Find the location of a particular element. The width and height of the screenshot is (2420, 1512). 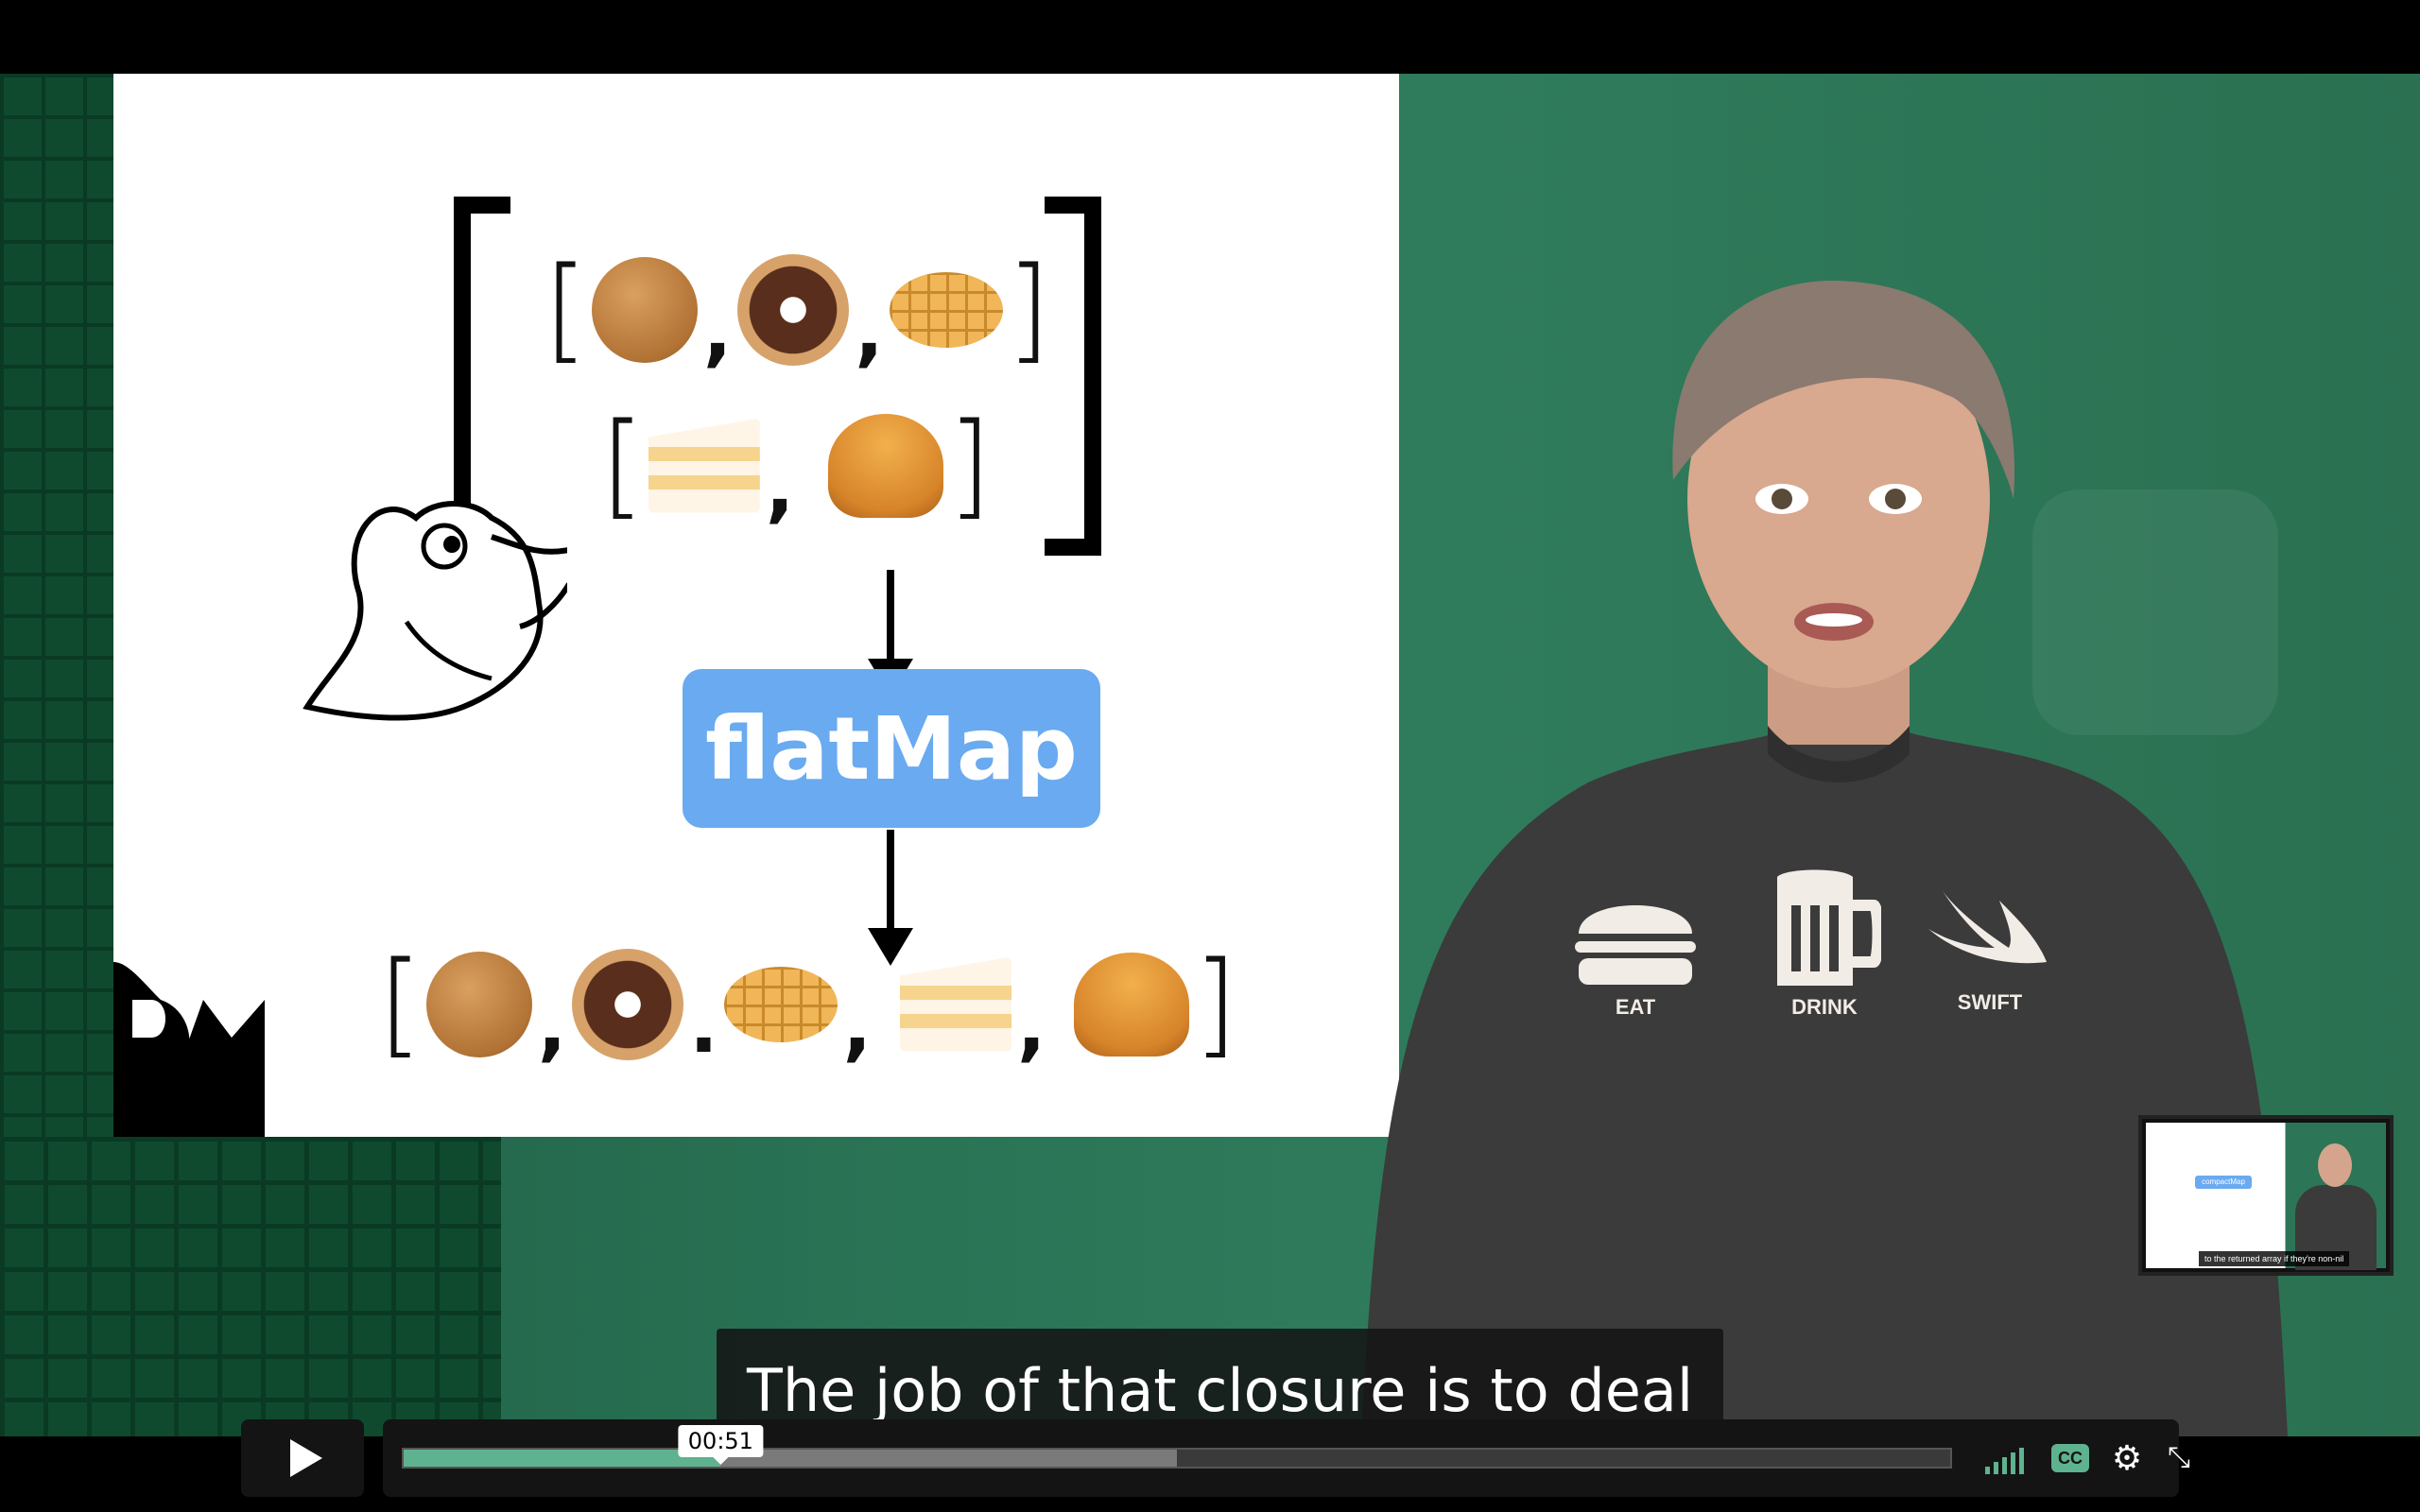

shirt-eat-graphic: EAT is located at coordinates (1640, 953).